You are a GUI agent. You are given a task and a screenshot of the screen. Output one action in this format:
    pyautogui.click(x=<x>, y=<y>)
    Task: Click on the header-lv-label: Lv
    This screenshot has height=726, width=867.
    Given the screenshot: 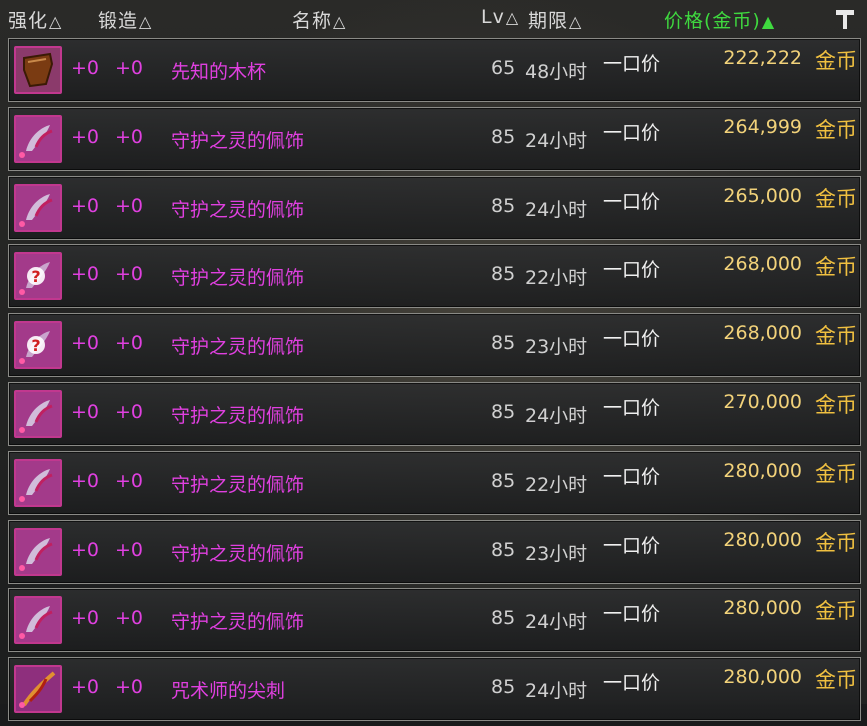 What is the action you would take?
    pyautogui.click(x=493, y=17)
    